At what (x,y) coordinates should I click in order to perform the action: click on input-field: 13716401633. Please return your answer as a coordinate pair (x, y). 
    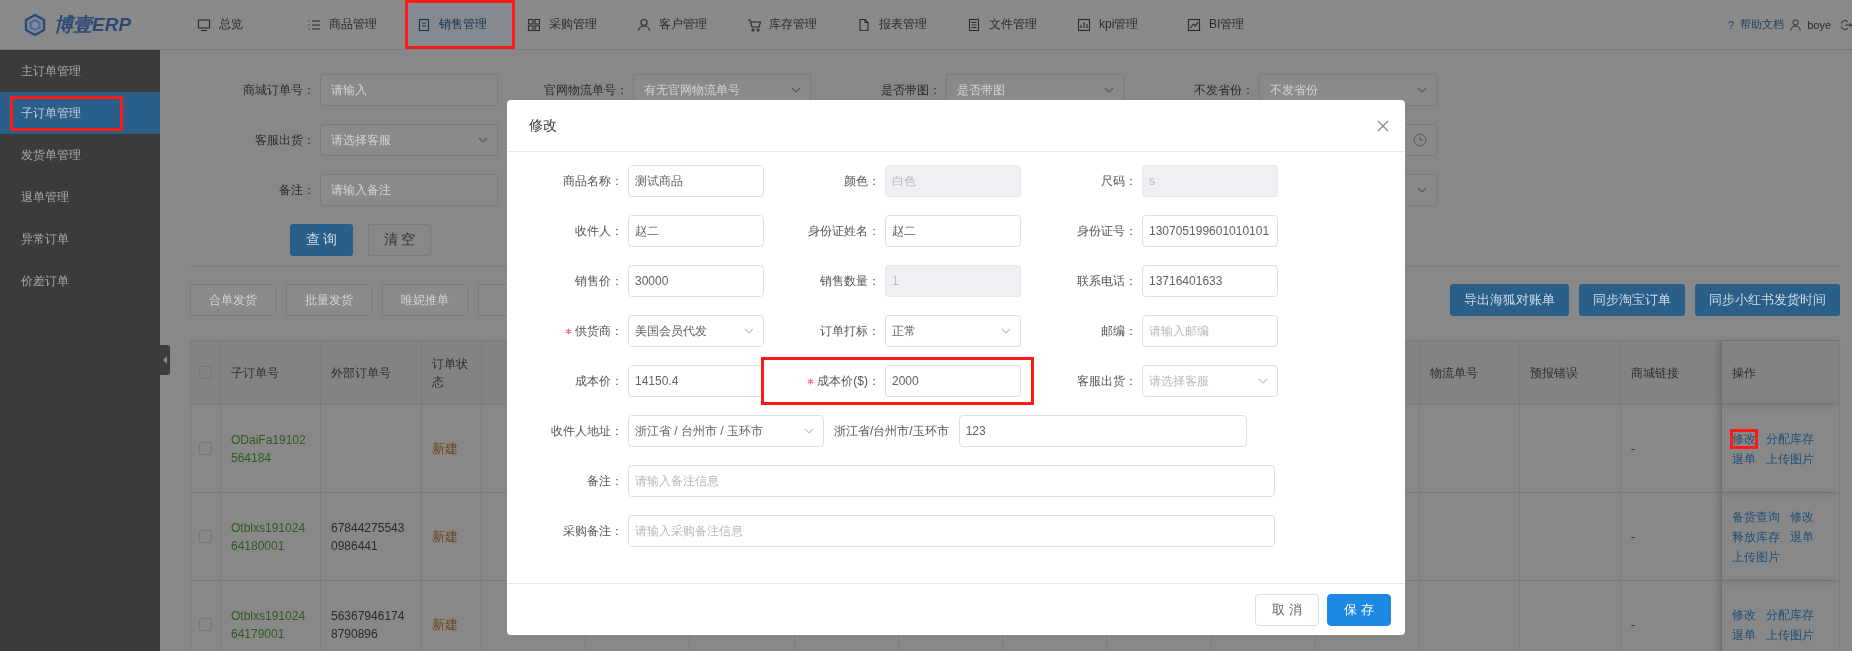
    Looking at the image, I should click on (1210, 281).